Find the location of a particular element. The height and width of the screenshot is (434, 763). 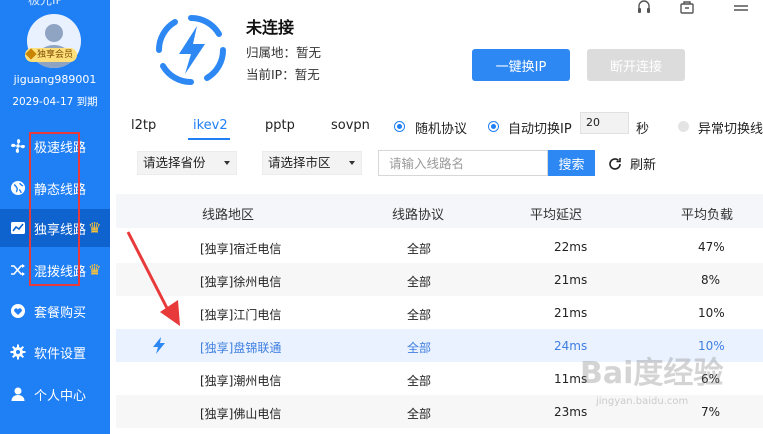

column-header-latency: 平均延迟 is located at coordinates (556, 215).